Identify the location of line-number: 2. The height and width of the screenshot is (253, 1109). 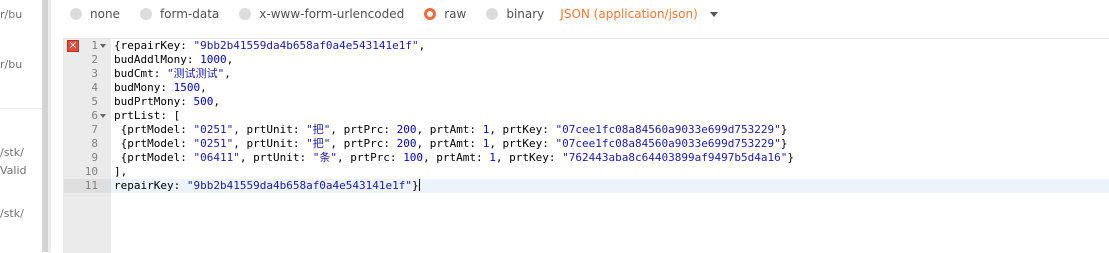
(94, 59).